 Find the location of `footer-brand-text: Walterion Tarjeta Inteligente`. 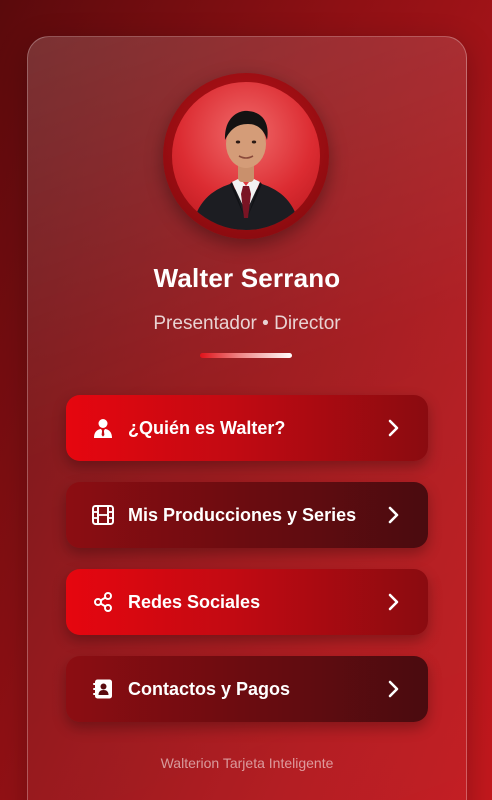

footer-brand-text: Walterion Tarjeta Inteligente is located at coordinates (247, 763).